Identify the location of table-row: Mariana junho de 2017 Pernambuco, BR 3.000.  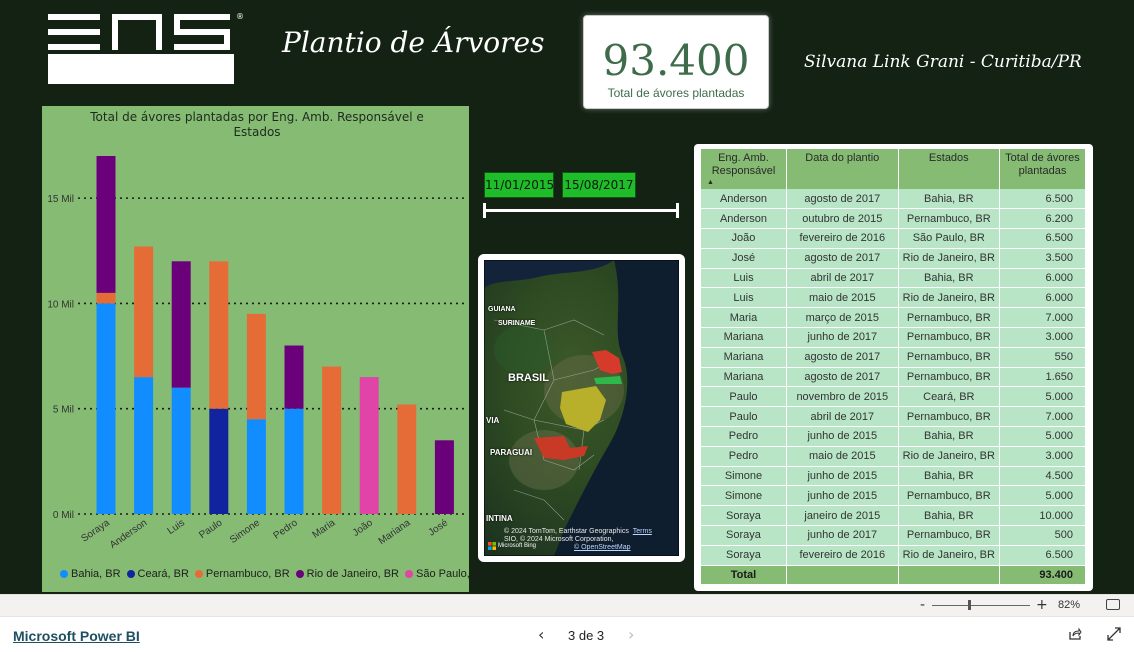
(894, 337).